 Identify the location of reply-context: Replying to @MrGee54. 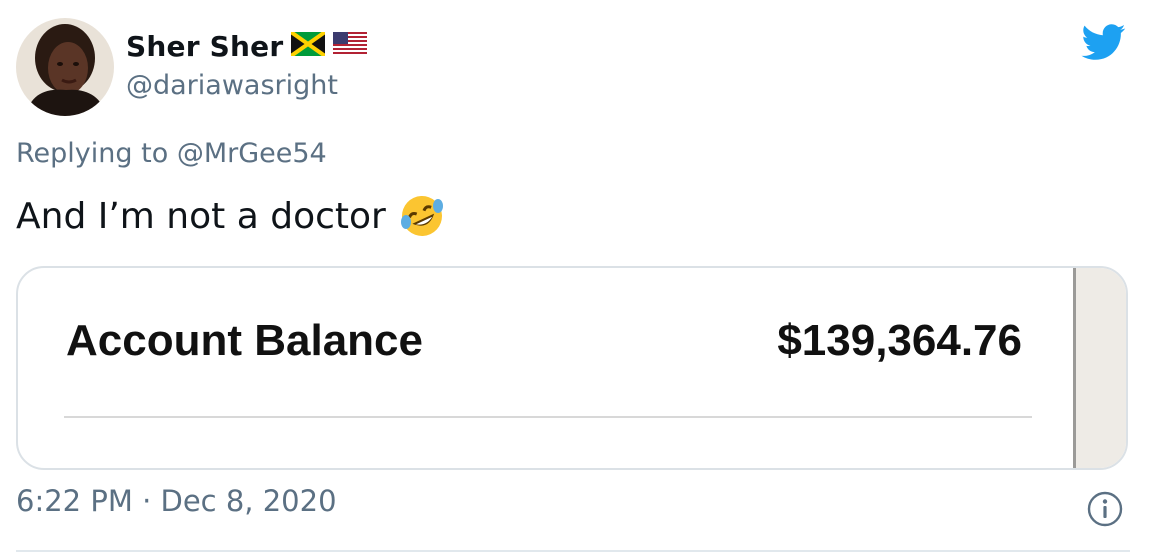
(171, 153).